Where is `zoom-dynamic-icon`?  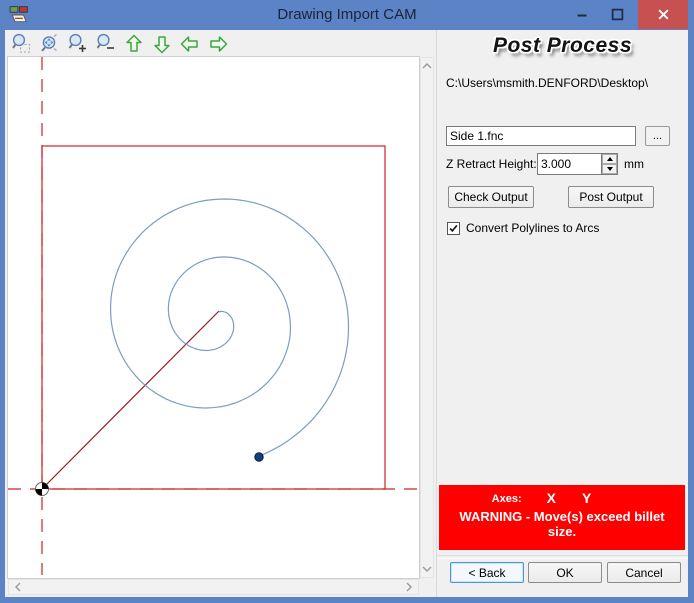
zoom-dynamic-icon is located at coordinates (50, 43).